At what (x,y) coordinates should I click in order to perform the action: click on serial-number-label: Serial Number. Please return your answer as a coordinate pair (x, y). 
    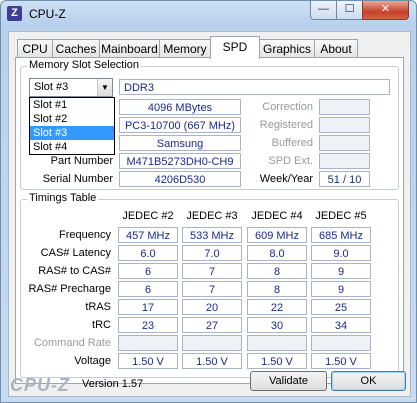
    Looking at the image, I should click on (77, 179).